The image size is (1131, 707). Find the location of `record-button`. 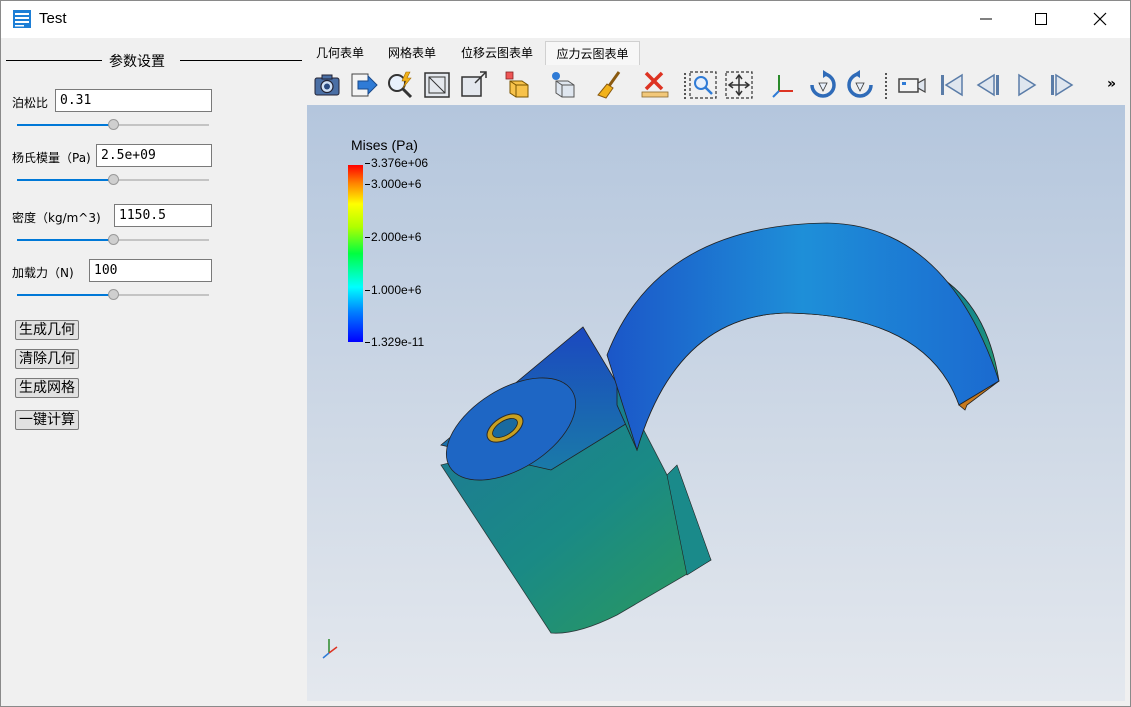

record-button is located at coordinates (912, 85).